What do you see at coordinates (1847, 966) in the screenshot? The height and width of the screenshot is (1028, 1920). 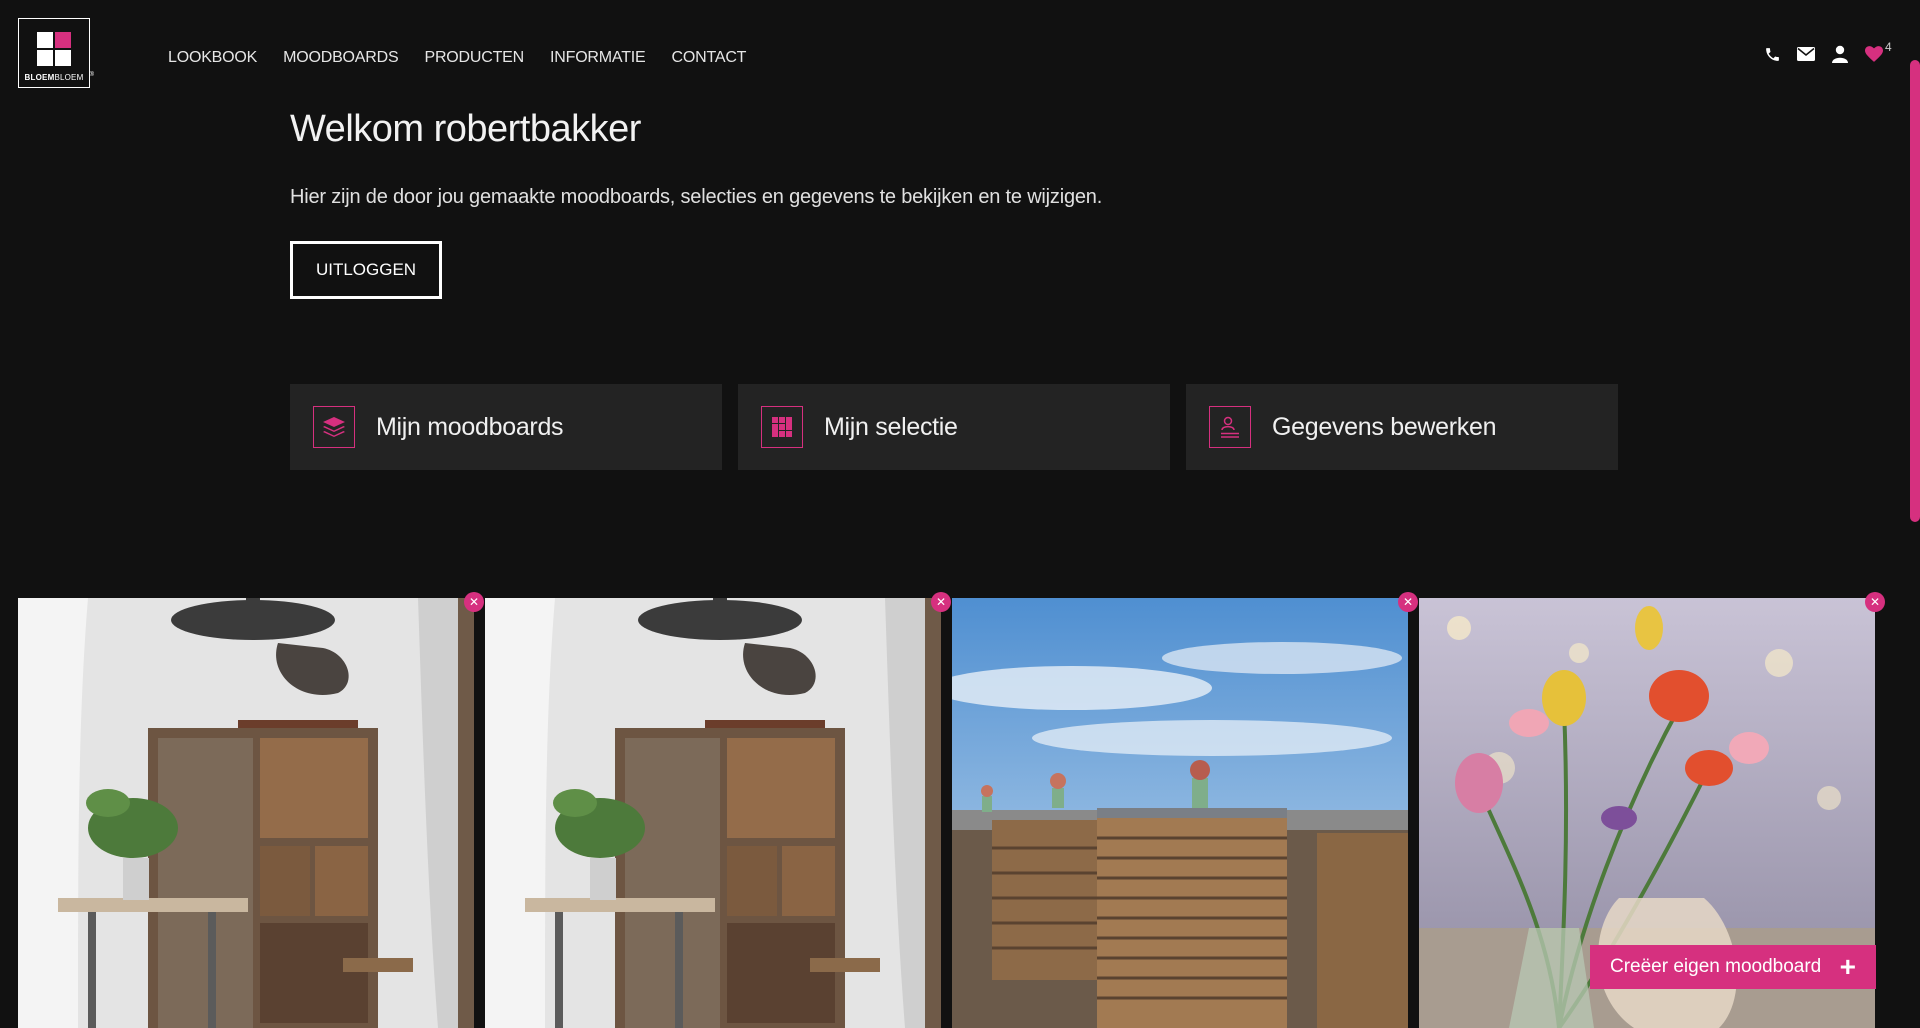 I see `plus-icon: +` at bounding box center [1847, 966].